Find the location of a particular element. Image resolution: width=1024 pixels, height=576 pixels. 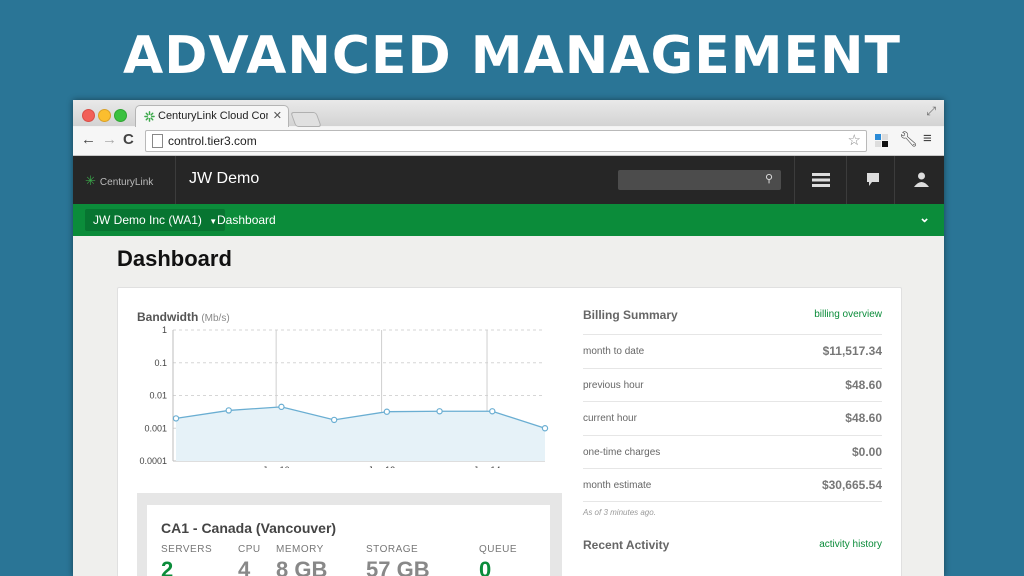

tab-strip: CenturyLink Cloud Control ✕ ⤢ is located at coordinates (508, 114).